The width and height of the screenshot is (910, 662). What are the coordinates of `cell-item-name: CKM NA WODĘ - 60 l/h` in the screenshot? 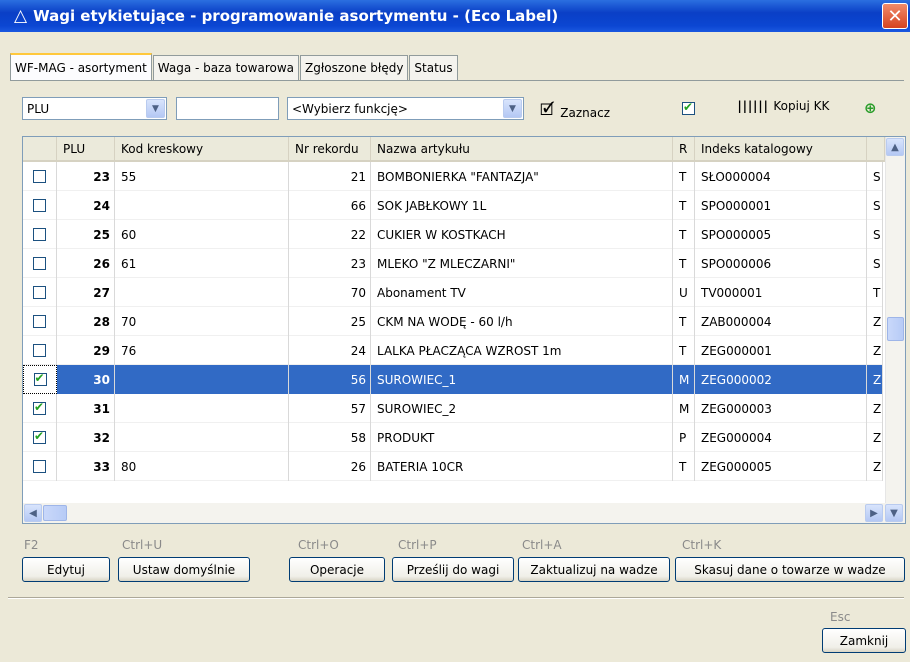 It's located at (522, 321).